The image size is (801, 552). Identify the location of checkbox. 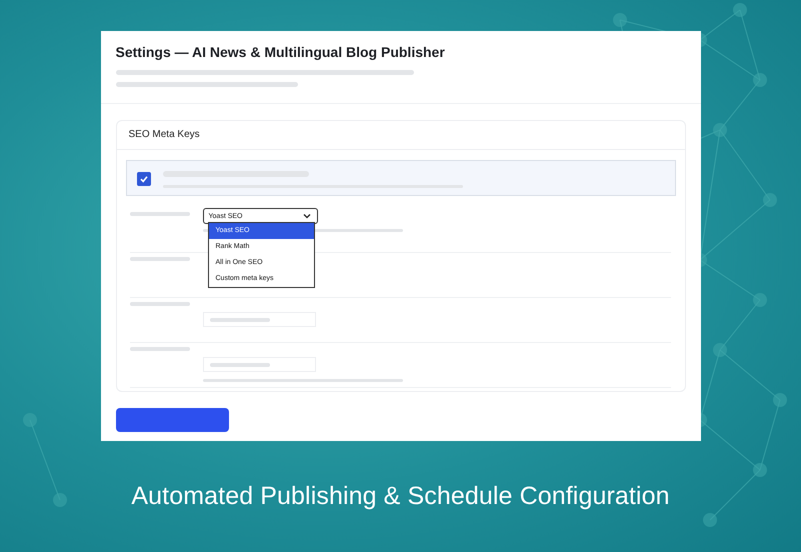
(143, 179).